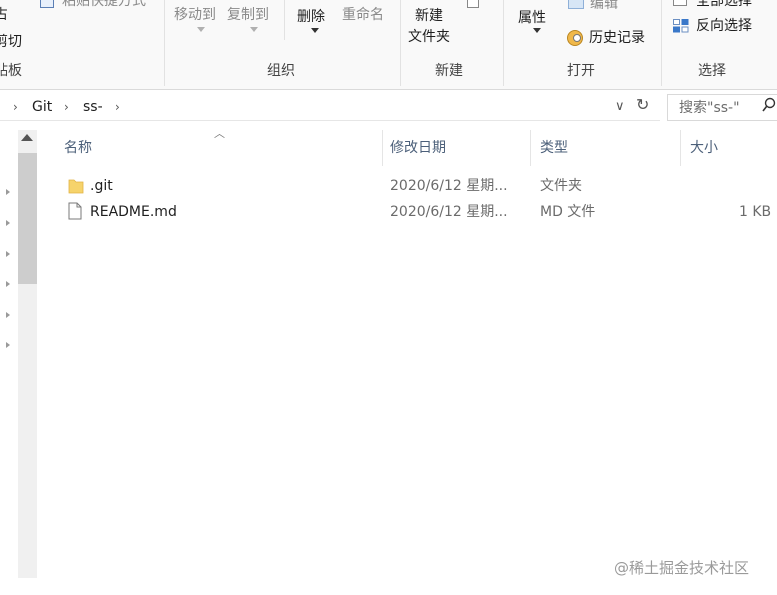  I want to click on file-name: README.md, so click(133, 212).